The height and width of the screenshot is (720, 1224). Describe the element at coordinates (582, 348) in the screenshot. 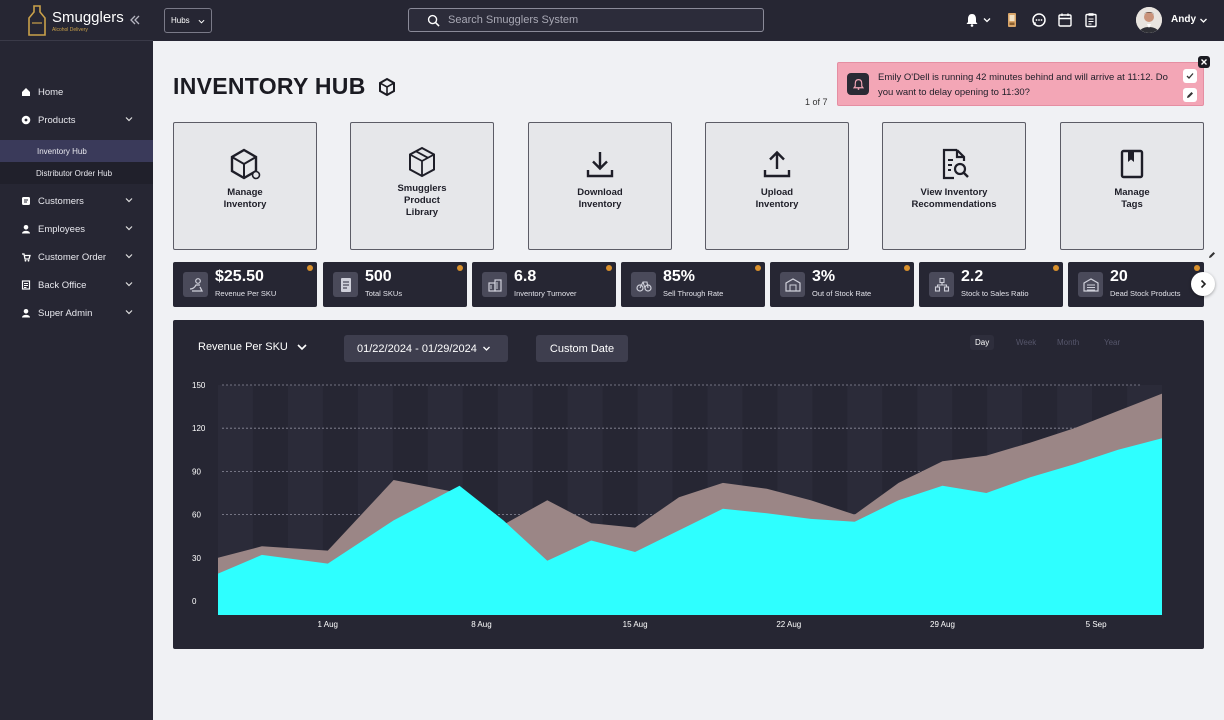

I see `custom-date-button: Custom Date` at that location.